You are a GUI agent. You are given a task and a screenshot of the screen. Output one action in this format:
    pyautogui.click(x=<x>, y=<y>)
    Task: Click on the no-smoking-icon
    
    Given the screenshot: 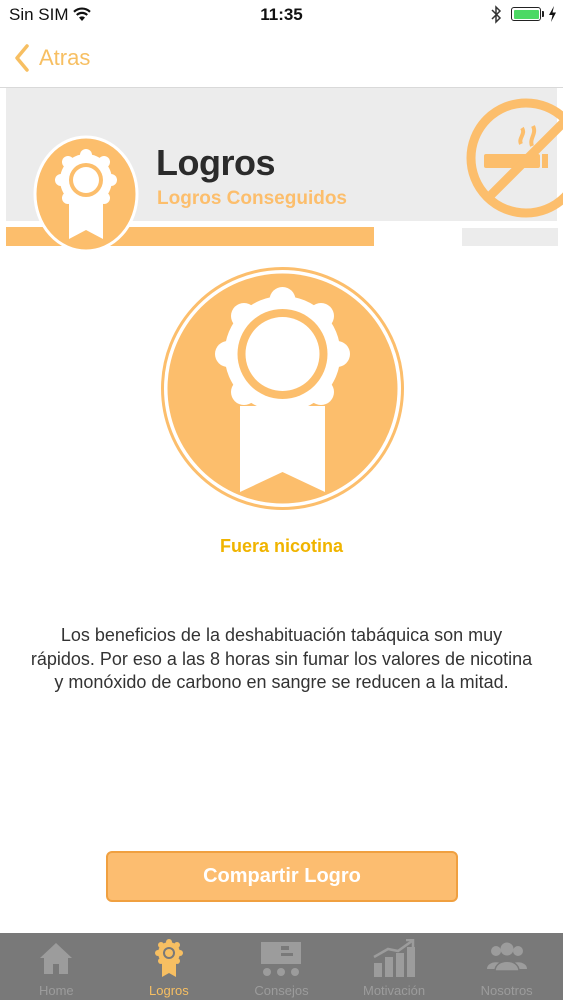 What is the action you would take?
    pyautogui.click(x=514, y=158)
    